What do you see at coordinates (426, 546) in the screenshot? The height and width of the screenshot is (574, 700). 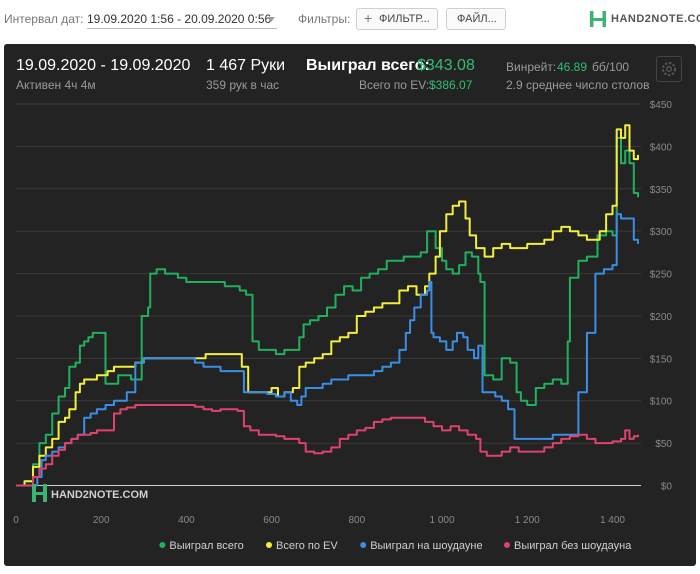 I see `legend-label-2: Выиграл на шоудауне` at bounding box center [426, 546].